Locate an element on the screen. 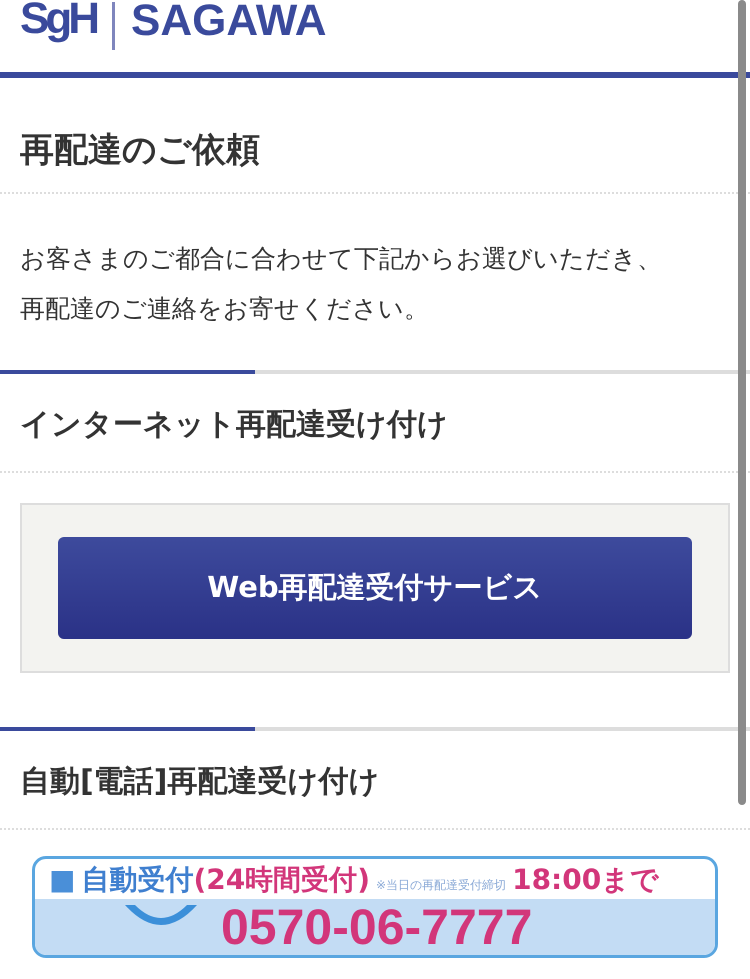  banner-note: ※当日の再配達受付締切 is located at coordinates (441, 885).